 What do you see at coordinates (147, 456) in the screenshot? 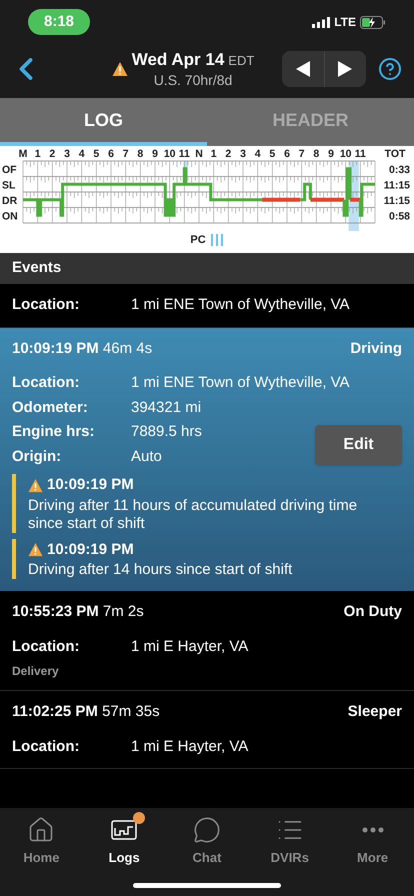
I see `field-value: Auto` at bounding box center [147, 456].